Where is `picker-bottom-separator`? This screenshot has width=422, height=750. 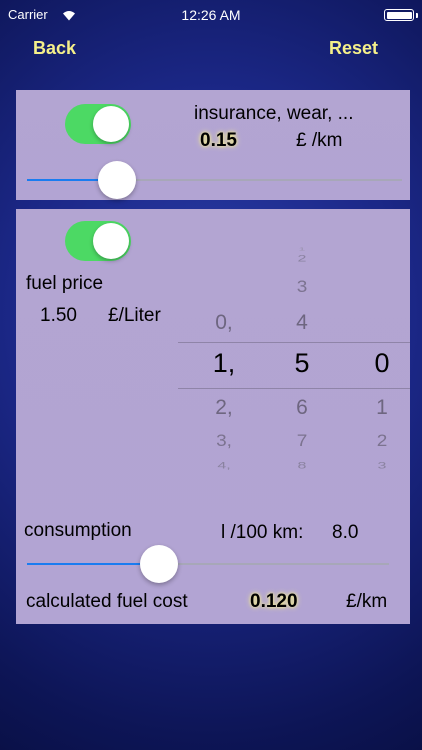 picker-bottom-separator is located at coordinates (294, 388).